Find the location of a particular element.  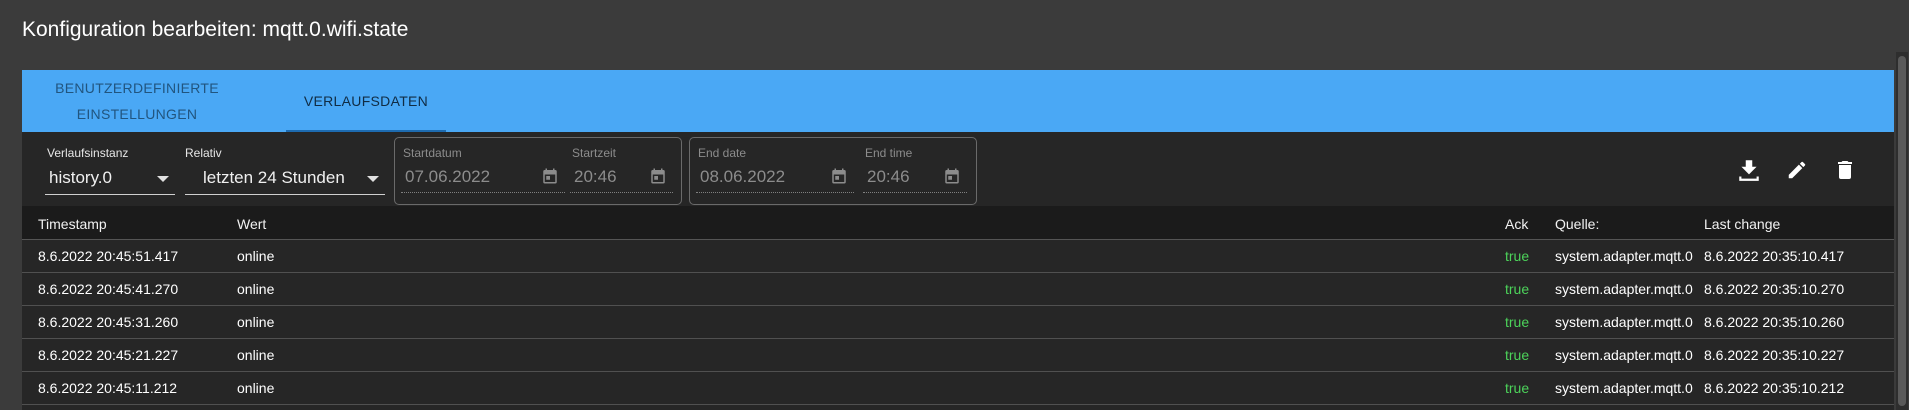

cell-timestamp: 8.6.2022 20:45:31.260 is located at coordinates (108, 322).